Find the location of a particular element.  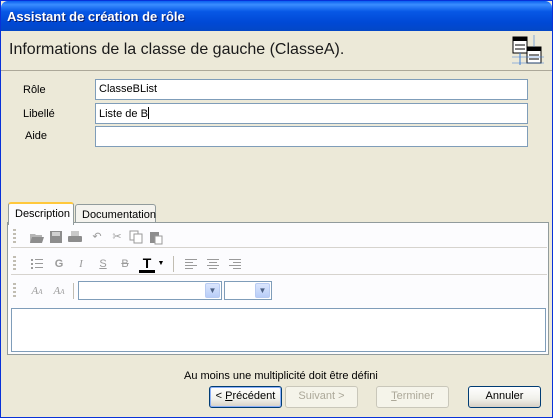

libelle-value: Liste de B is located at coordinates (123, 114).